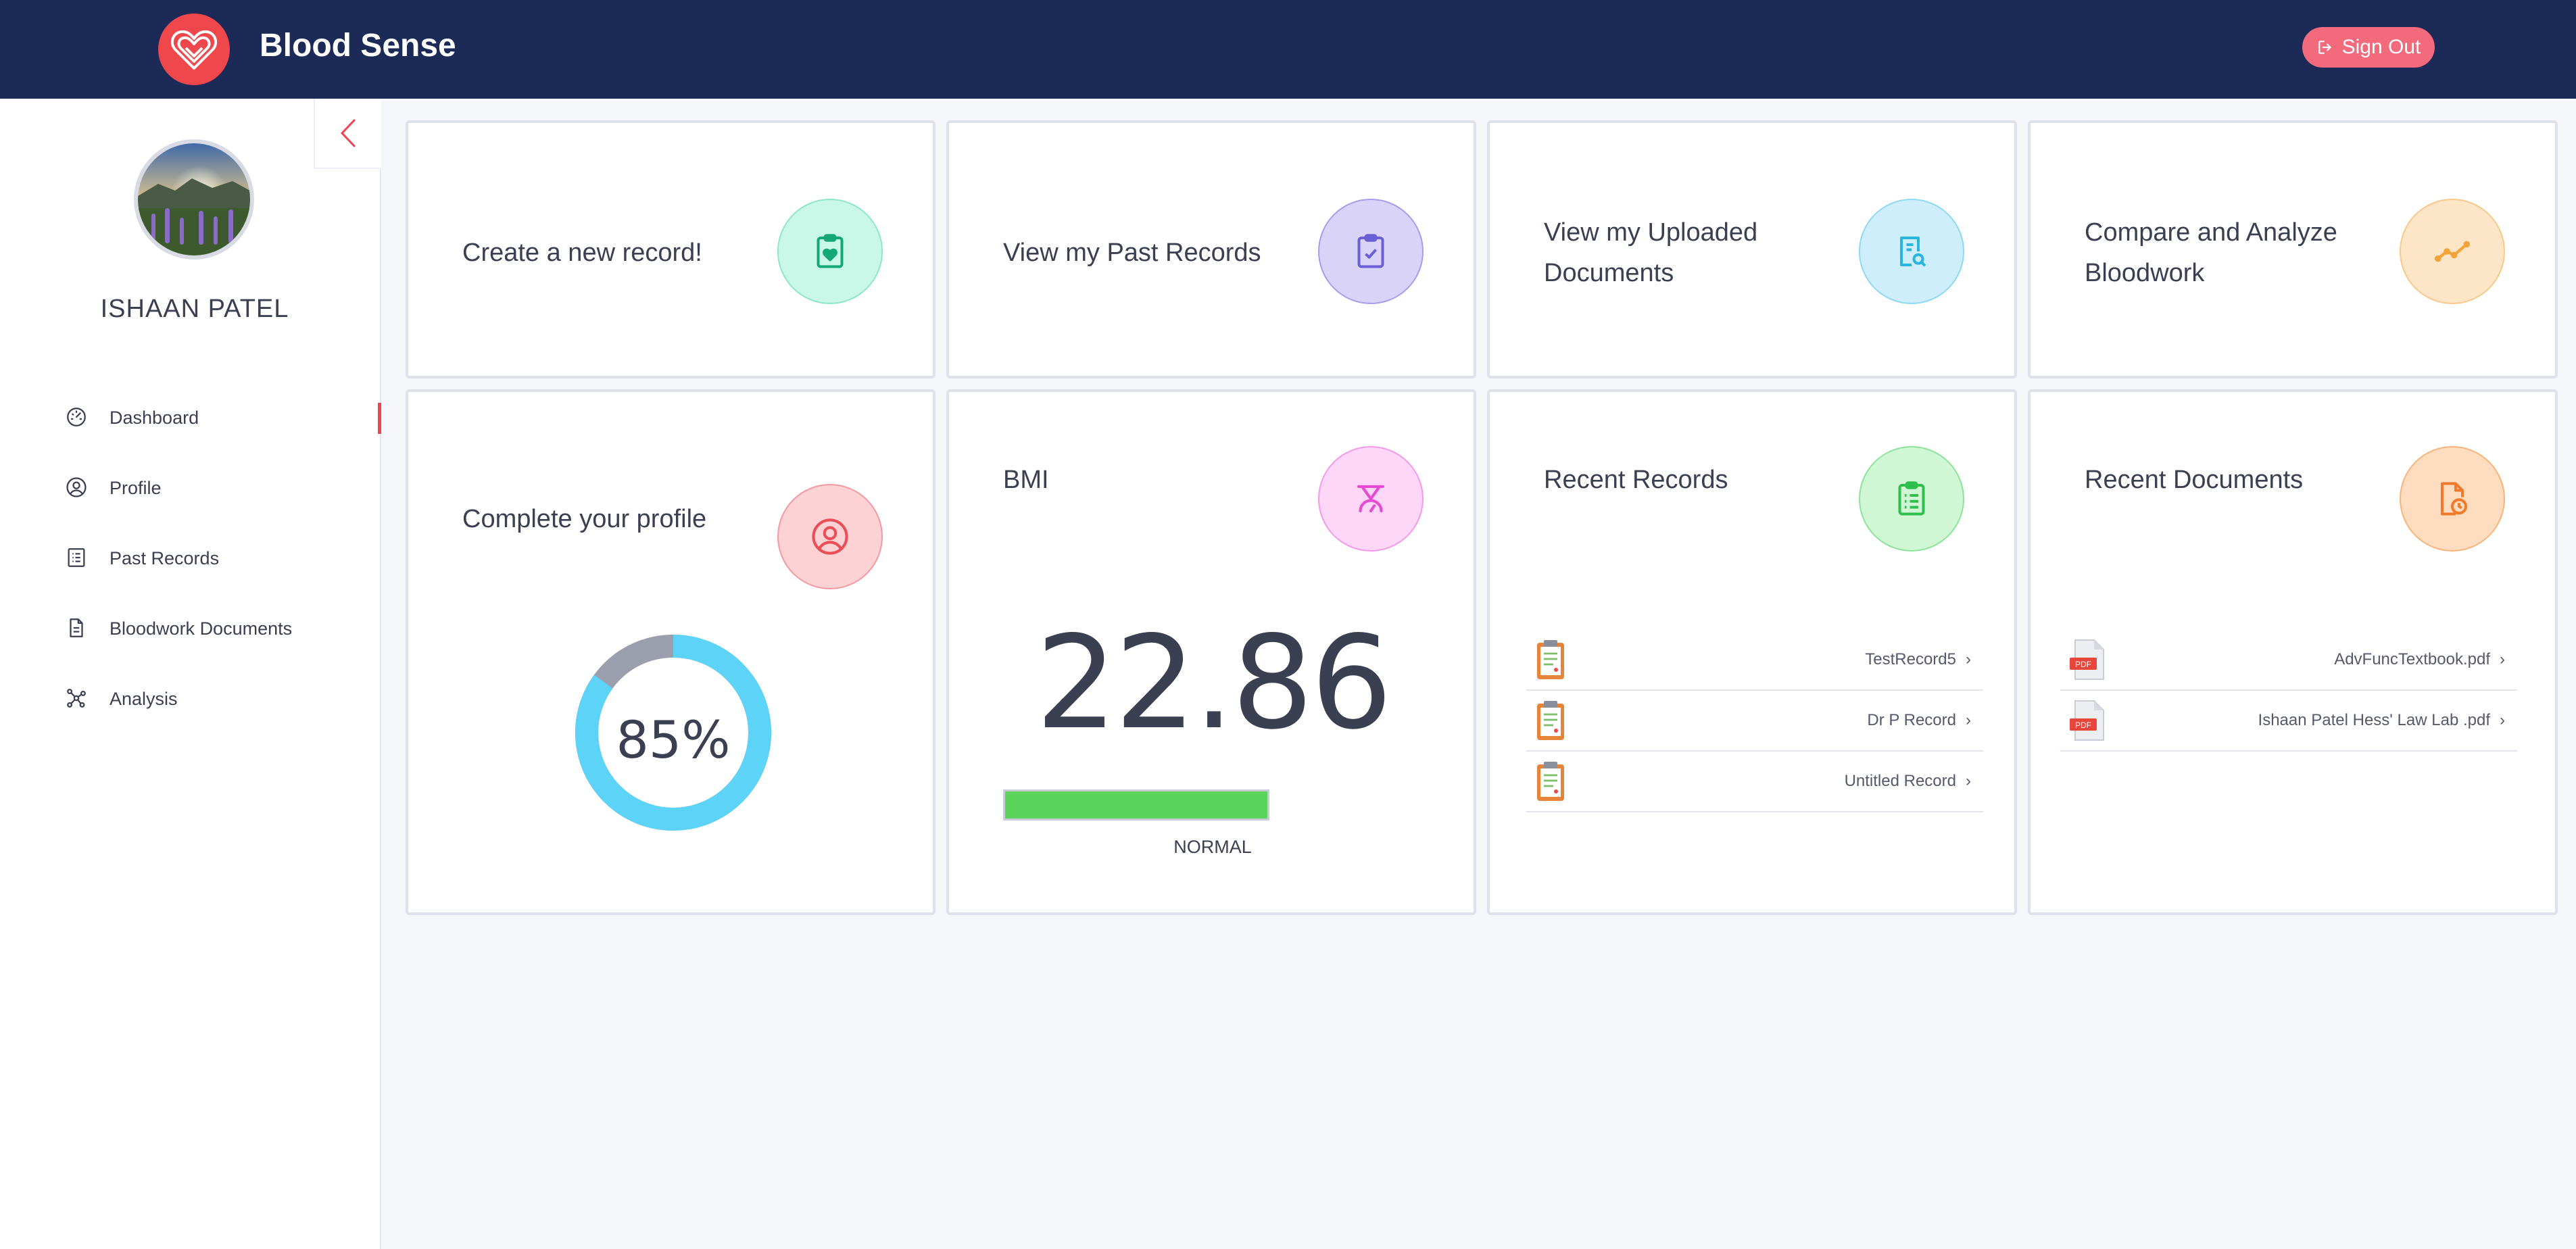 The height and width of the screenshot is (1249, 2576). Describe the element at coordinates (144, 698) in the screenshot. I see `sidebar-item-label: Analysis` at that location.